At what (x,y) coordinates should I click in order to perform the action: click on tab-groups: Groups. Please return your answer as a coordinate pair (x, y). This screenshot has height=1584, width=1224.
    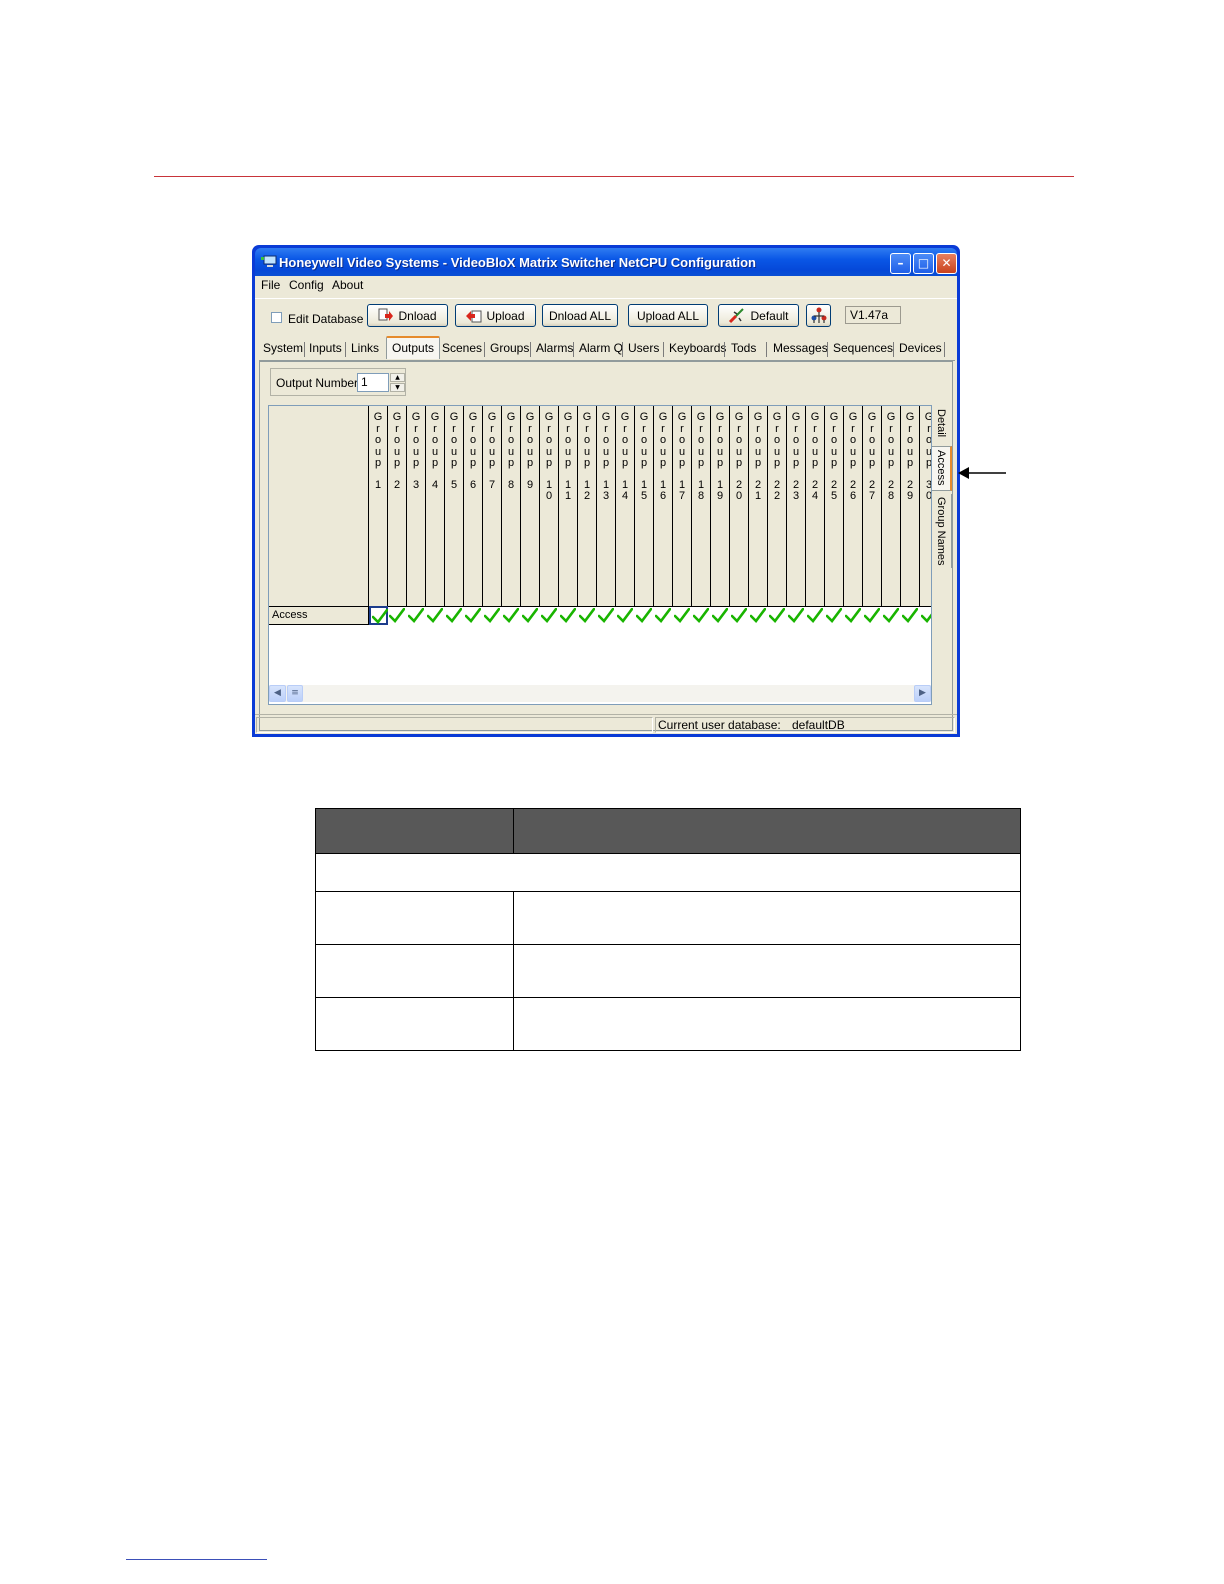
    Looking at the image, I should click on (509, 350).